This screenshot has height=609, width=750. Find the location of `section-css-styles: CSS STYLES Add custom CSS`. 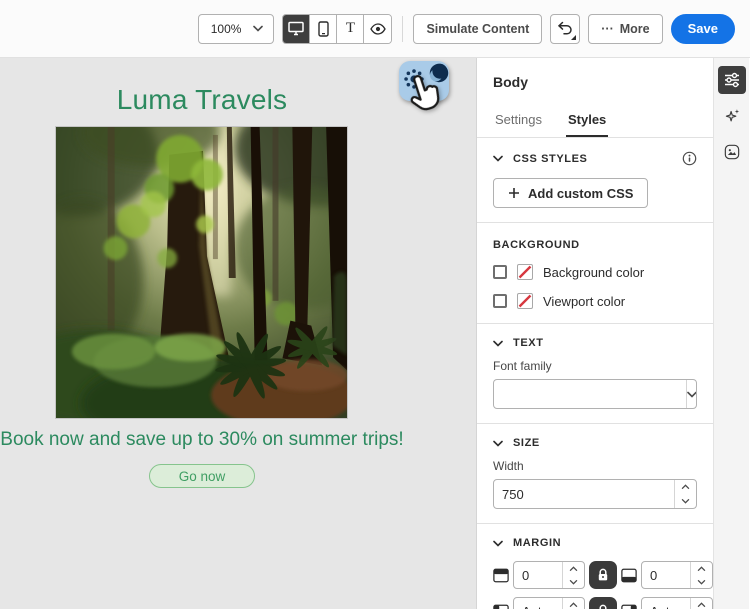

section-css-styles: CSS STYLES Add custom CSS is located at coordinates (595, 180).